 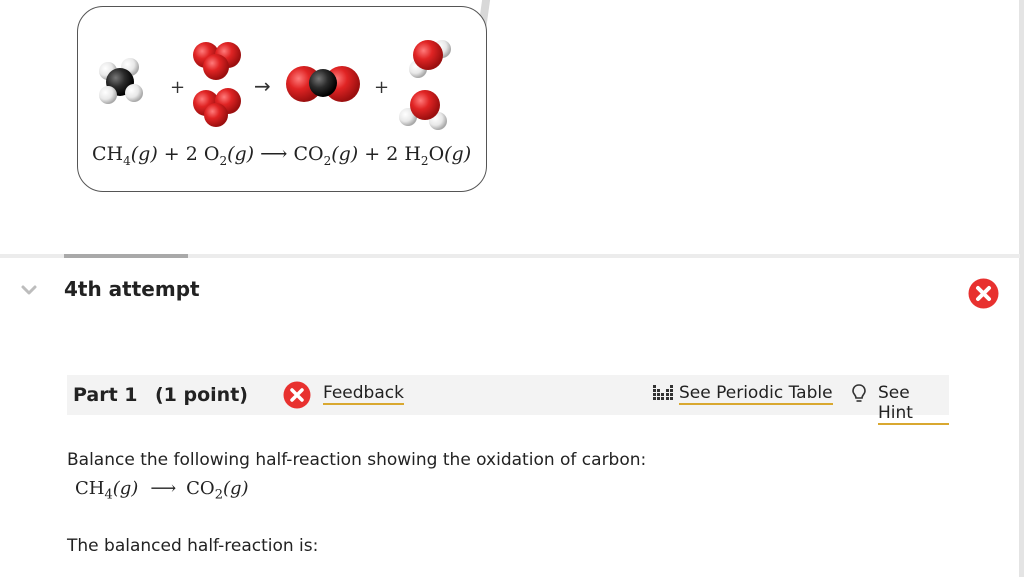 I want to click on eq-co2: CO, so click(x=308, y=154).